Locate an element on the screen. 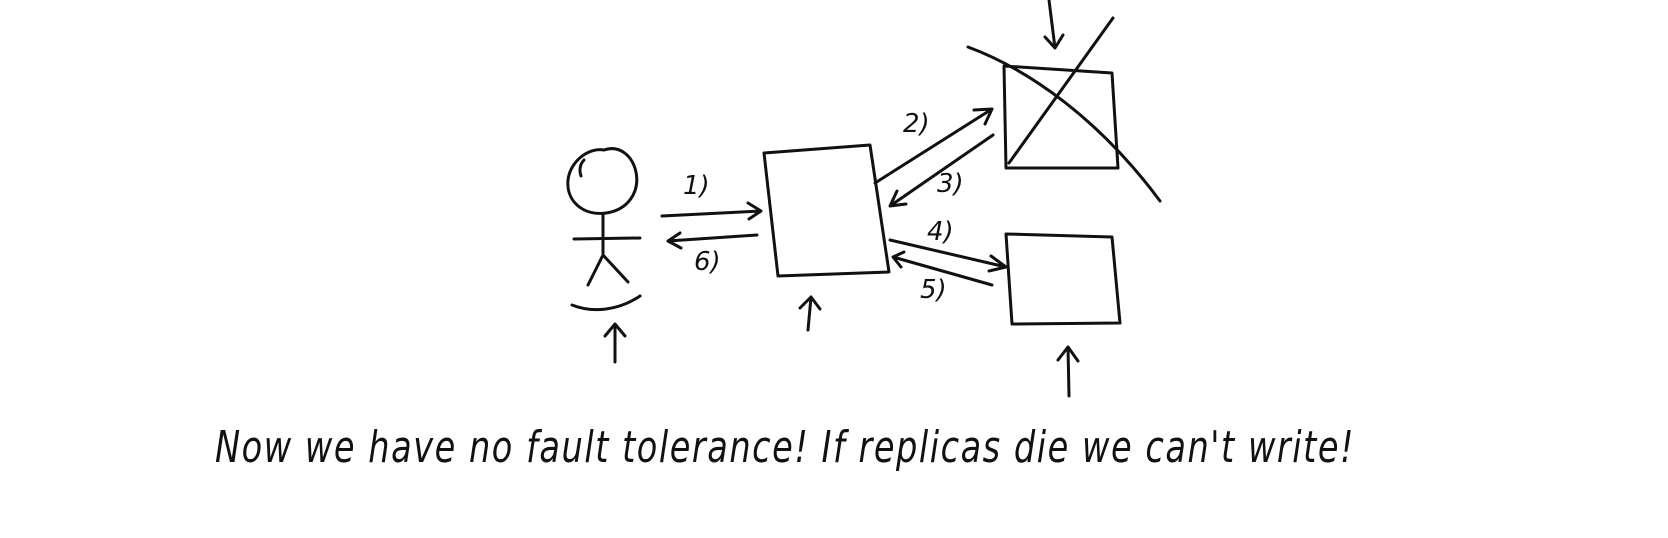 This screenshot has height=538, width=1668. arrow-label-1: 1) is located at coordinates (696, 186).